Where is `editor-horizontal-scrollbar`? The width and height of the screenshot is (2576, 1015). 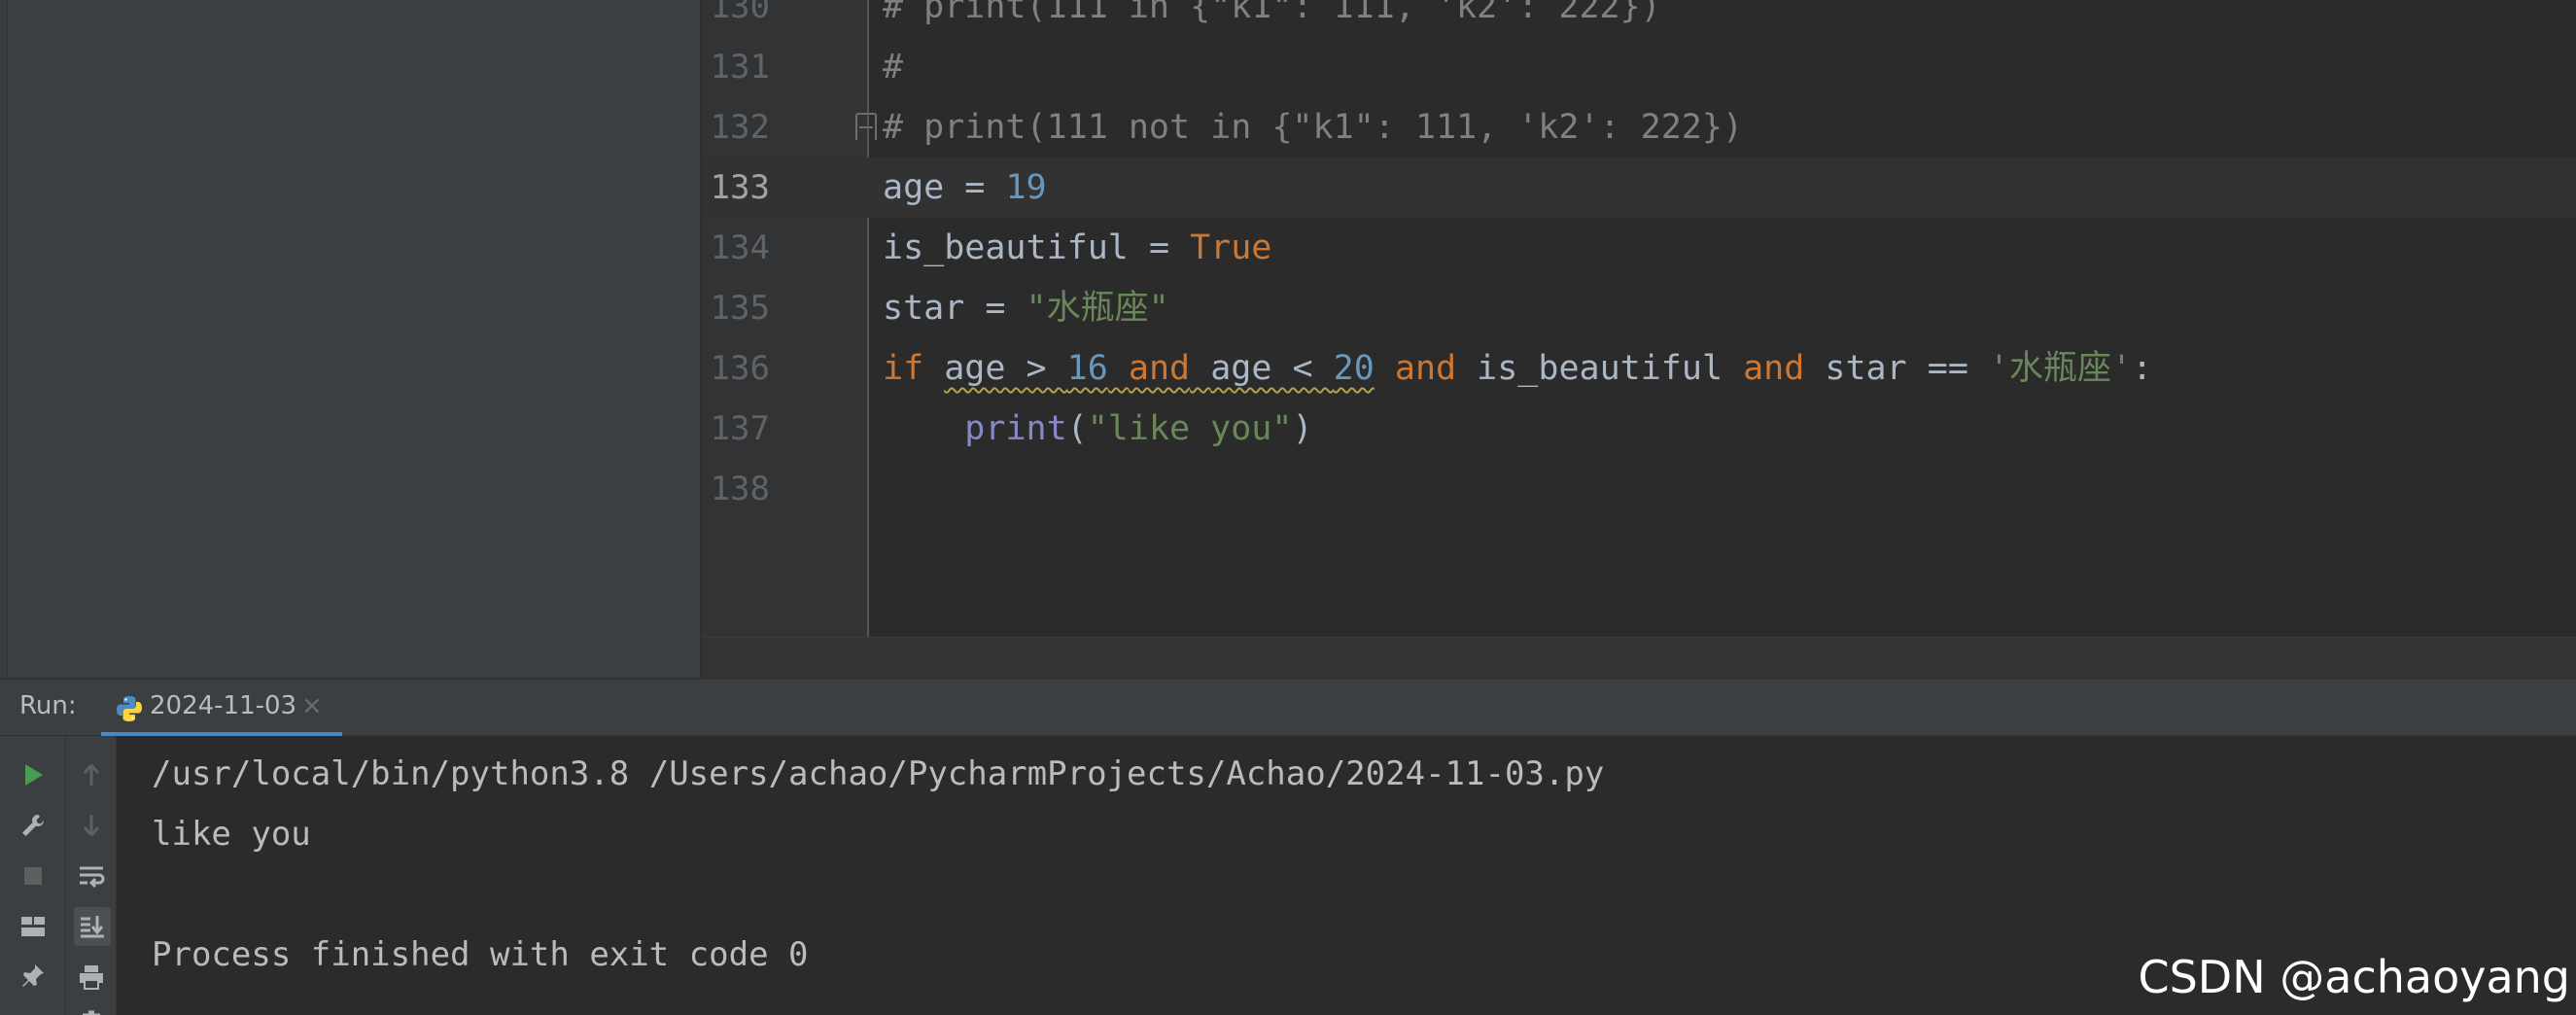 editor-horizontal-scrollbar is located at coordinates (1639, 657).